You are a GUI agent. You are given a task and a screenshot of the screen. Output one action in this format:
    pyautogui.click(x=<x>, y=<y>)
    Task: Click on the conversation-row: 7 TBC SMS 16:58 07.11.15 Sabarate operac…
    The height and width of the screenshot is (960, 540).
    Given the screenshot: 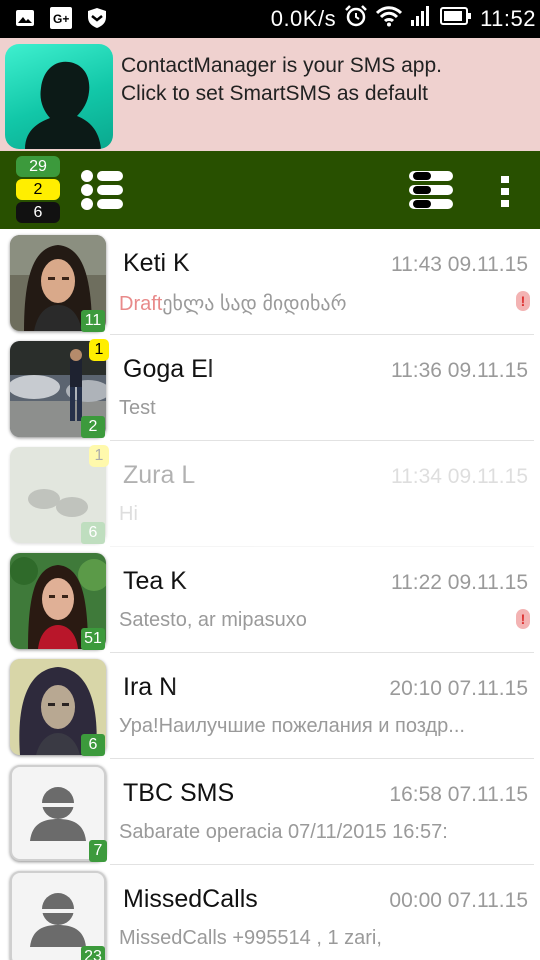 What is the action you would take?
    pyautogui.click(x=270, y=812)
    